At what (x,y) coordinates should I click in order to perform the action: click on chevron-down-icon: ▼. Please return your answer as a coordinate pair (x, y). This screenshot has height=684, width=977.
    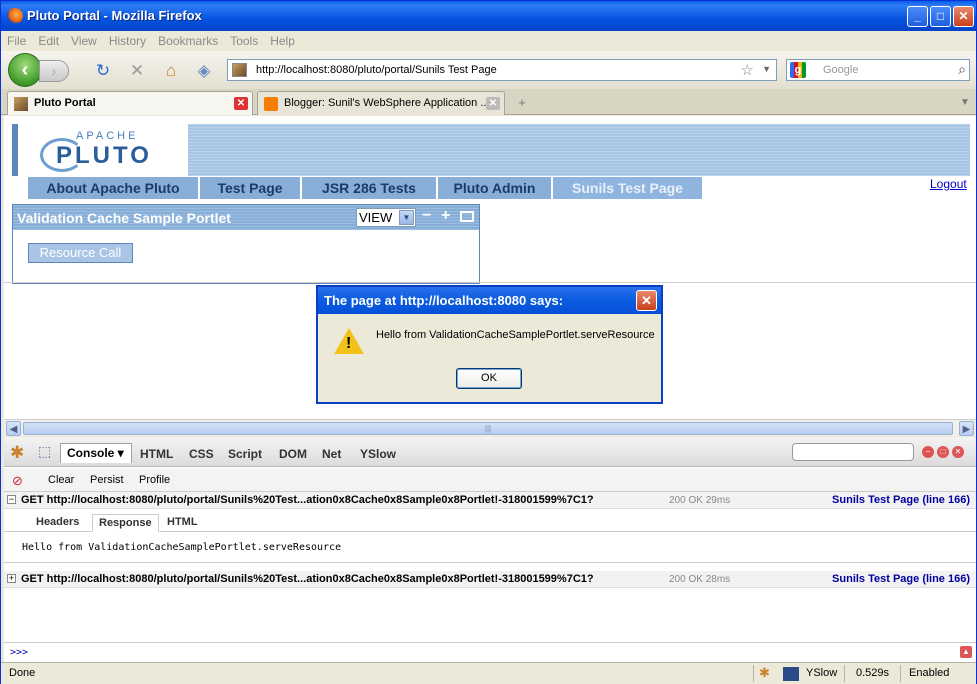
    Looking at the image, I should click on (406, 217).